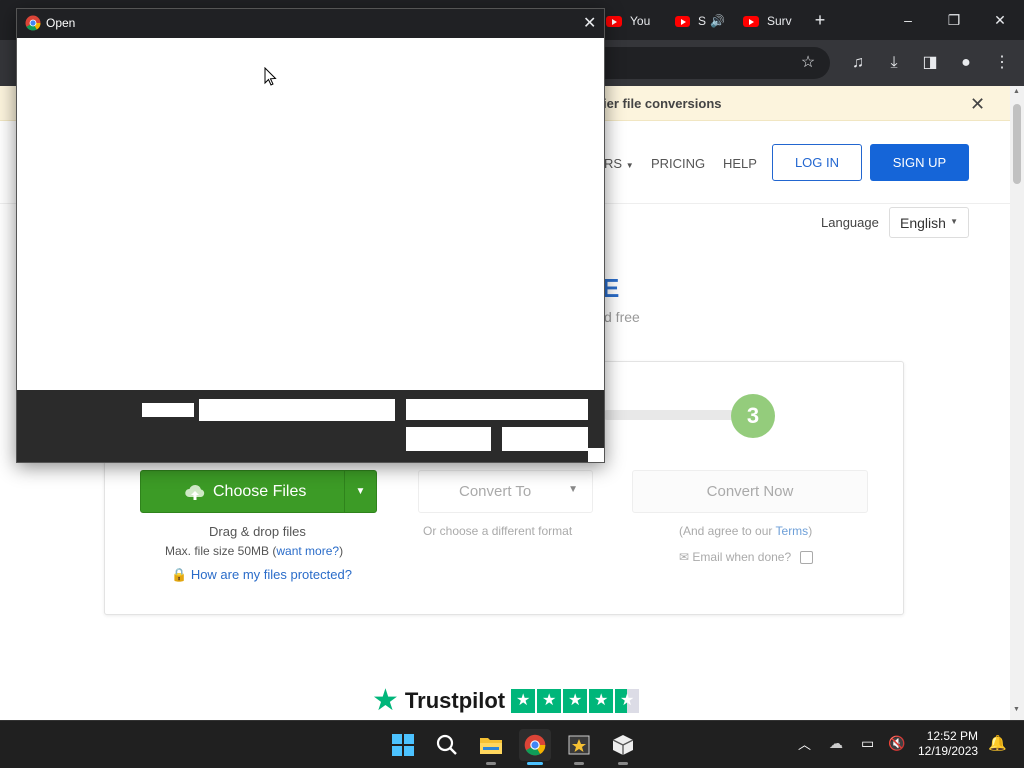 The height and width of the screenshot is (768, 1024). I want to click on taskbar-video-editor, so click(579, 747).